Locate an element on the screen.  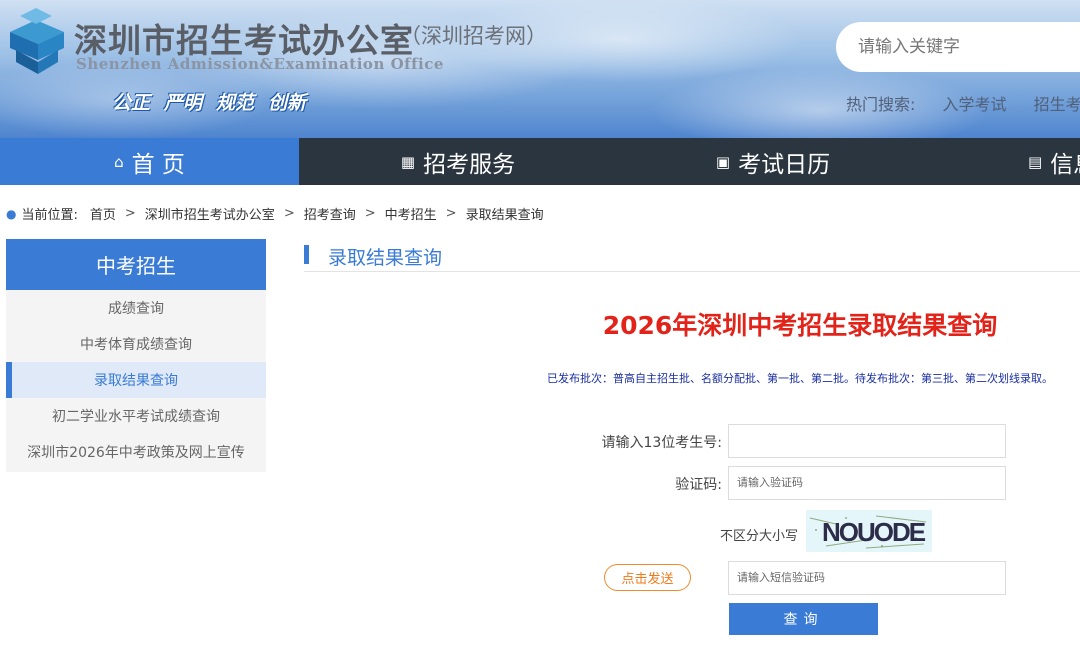
slogan-word: 创新 is located at coordinates (287, 103).